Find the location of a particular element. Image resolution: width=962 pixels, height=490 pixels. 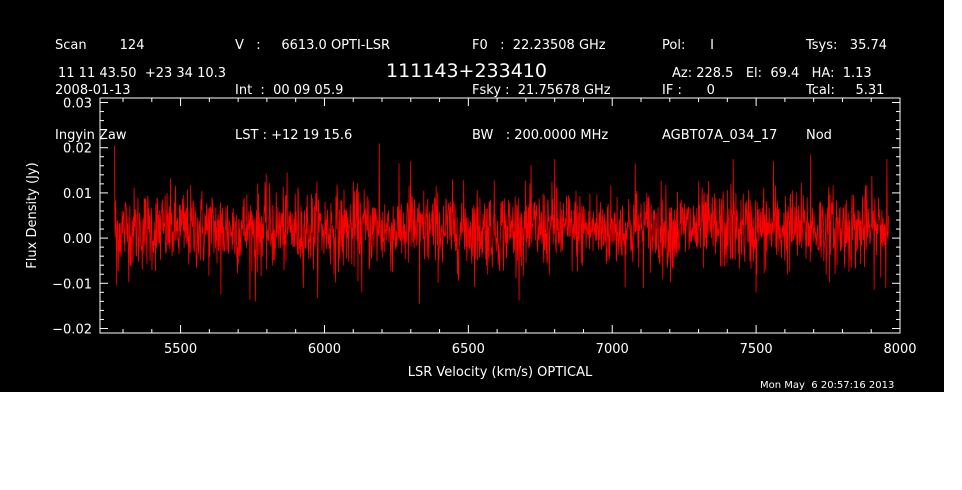

x-tick-label: 6000 is located at coordinates (324, 349).